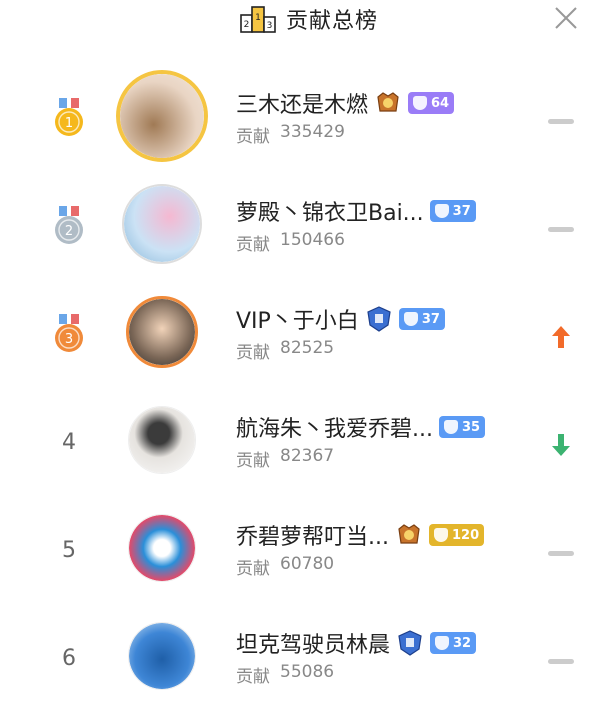  I want to click on name-line: 坦克驾驶员林晨 32, so click(356, 643).